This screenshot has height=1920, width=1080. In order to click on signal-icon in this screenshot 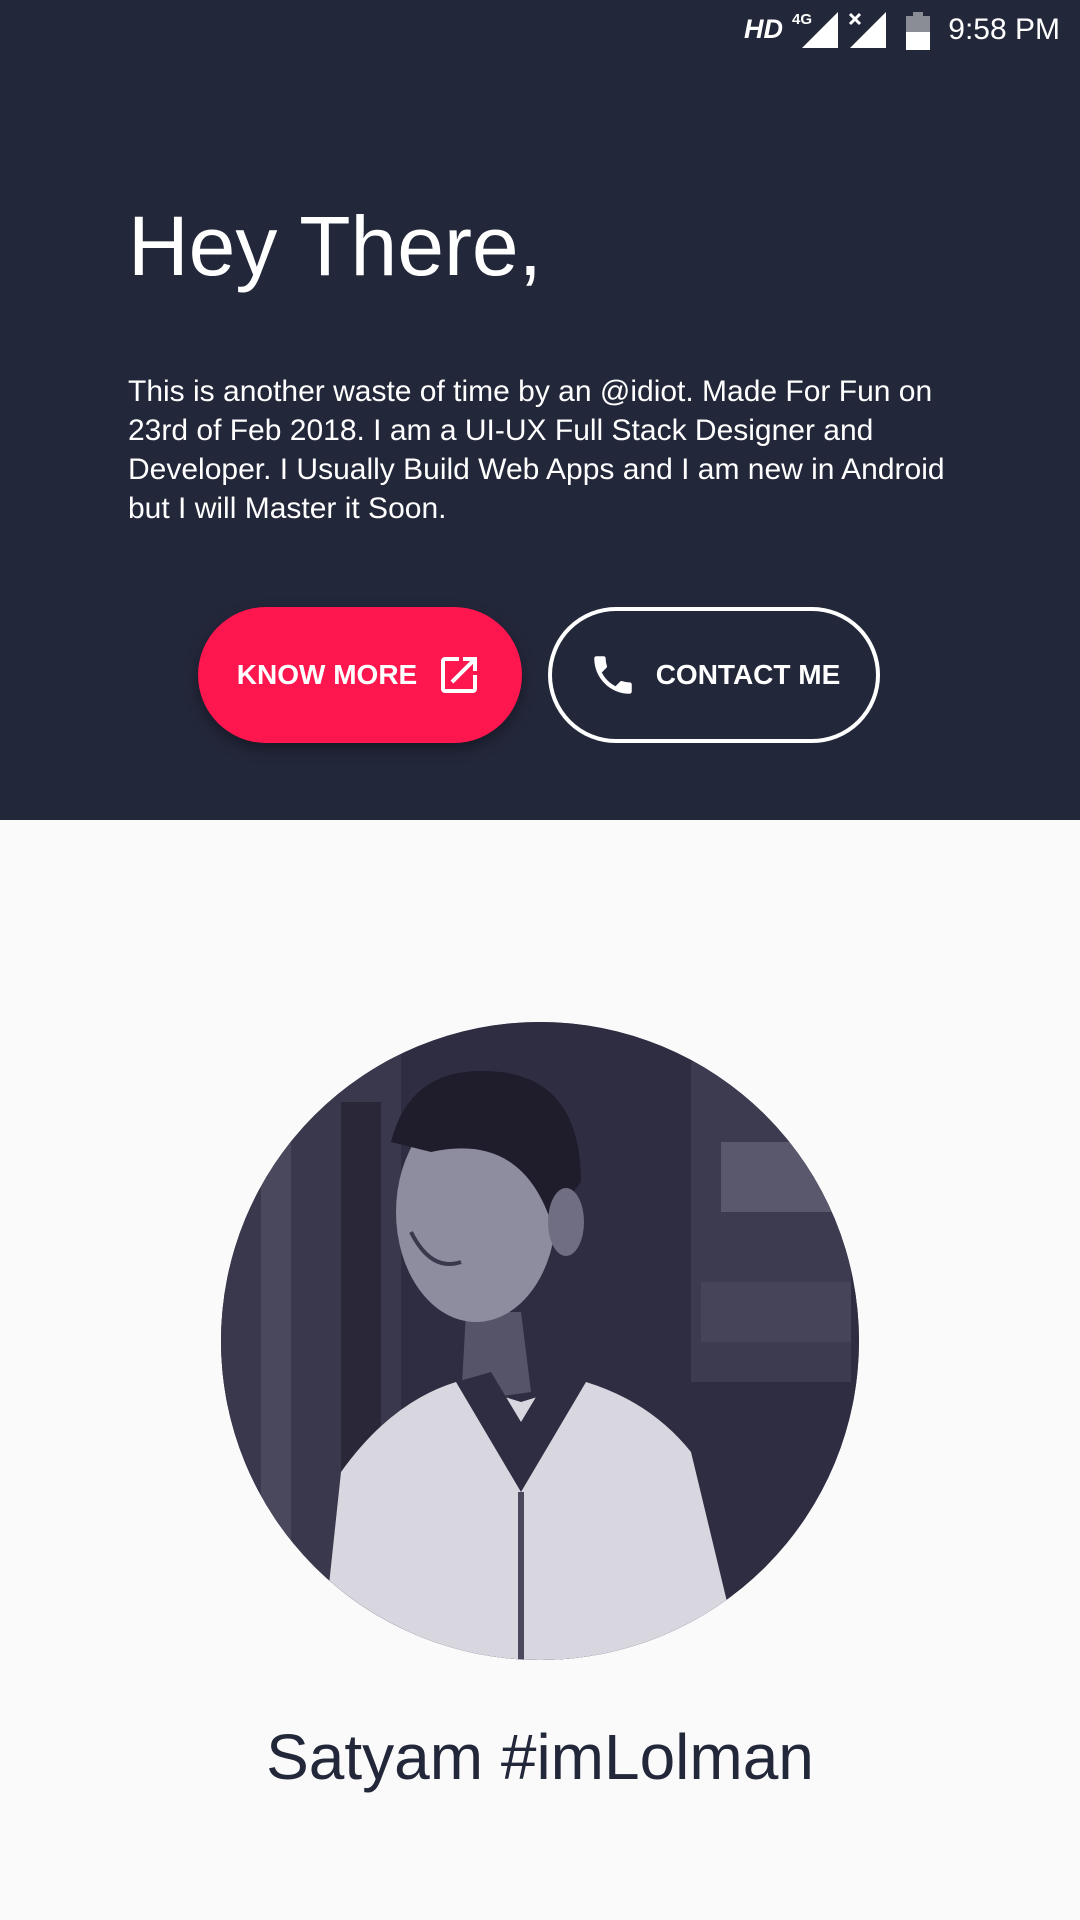, I will do `click(820, 30)`.